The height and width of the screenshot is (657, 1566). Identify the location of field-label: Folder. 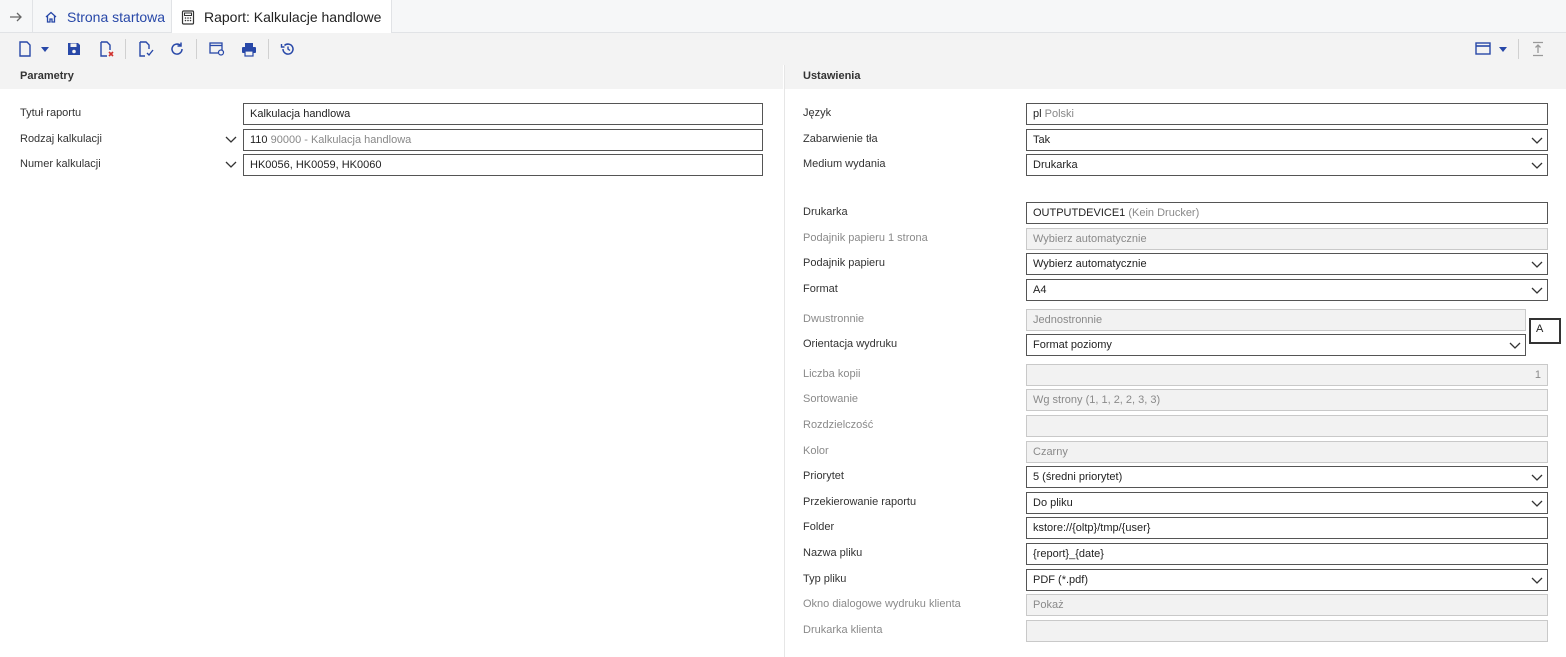
(819, 527).